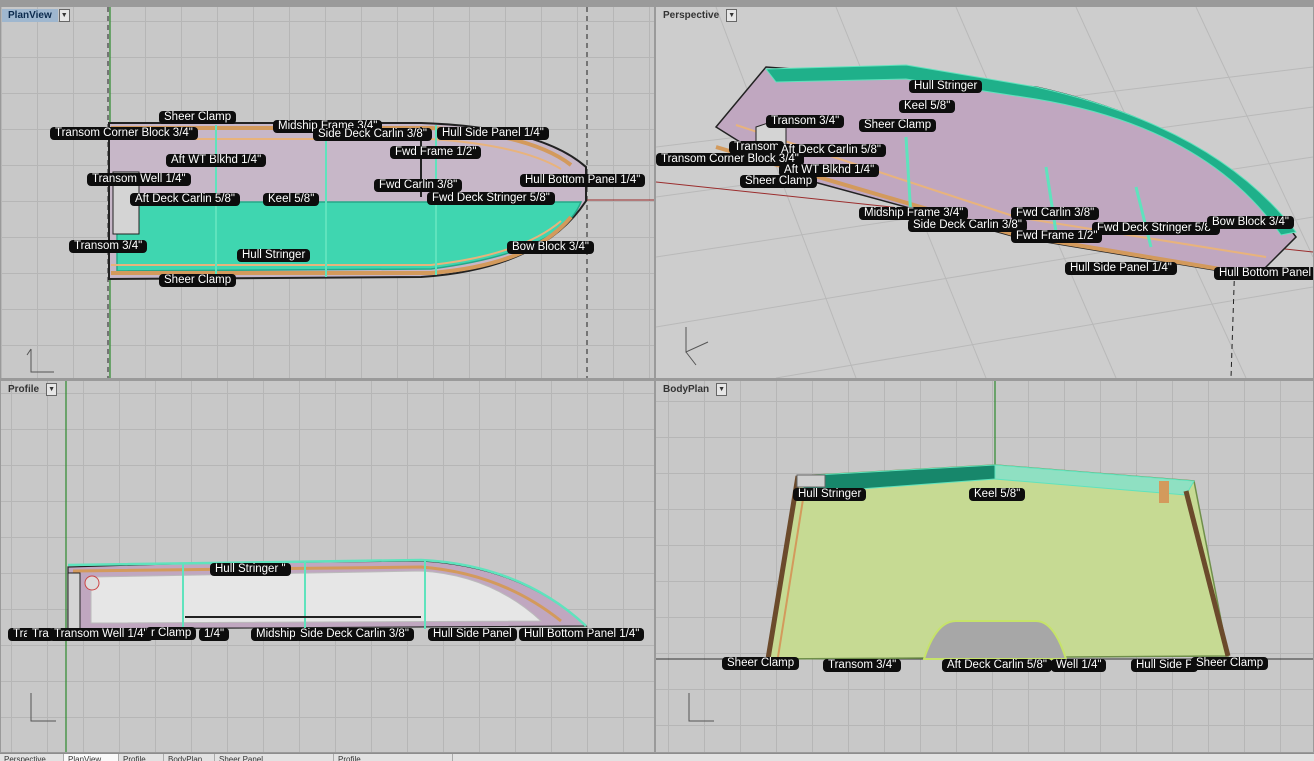 This screenshot has height=761, width=1314. I want to click on part-label: Hull Side P, so click(1164, 665).